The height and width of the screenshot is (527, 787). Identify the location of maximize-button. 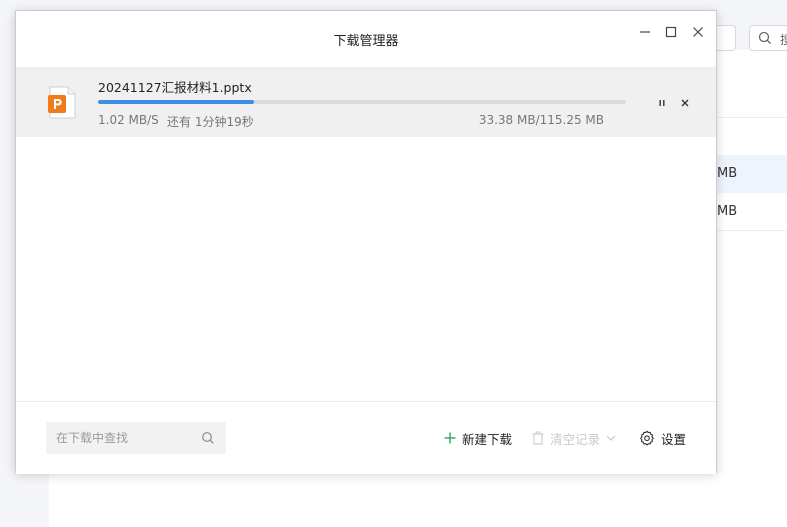
(671, 32).